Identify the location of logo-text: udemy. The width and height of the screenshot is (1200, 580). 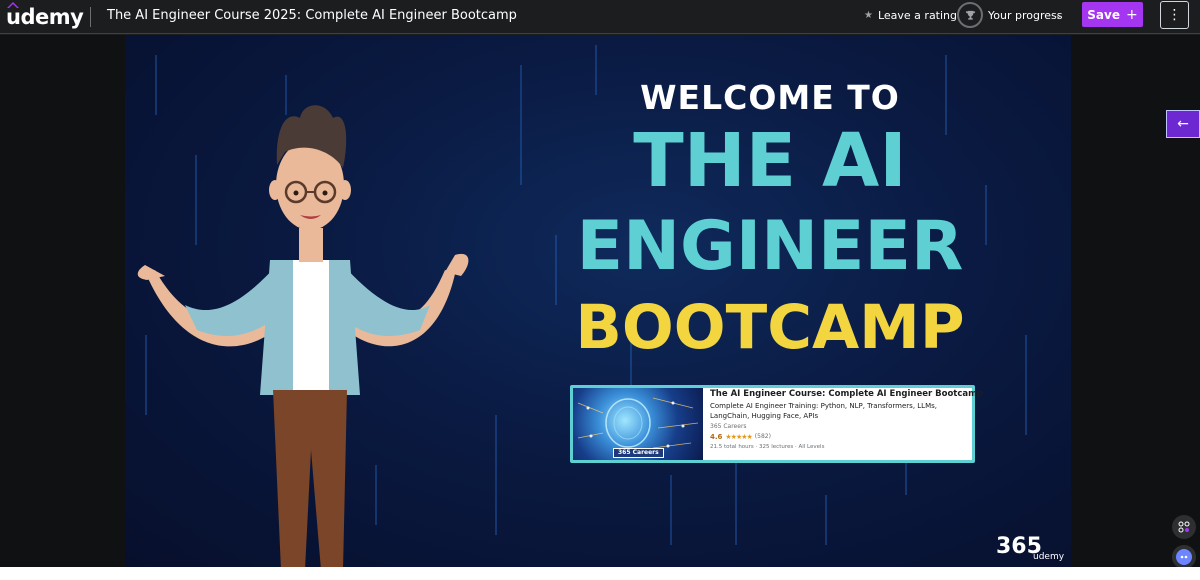
(45, 17).